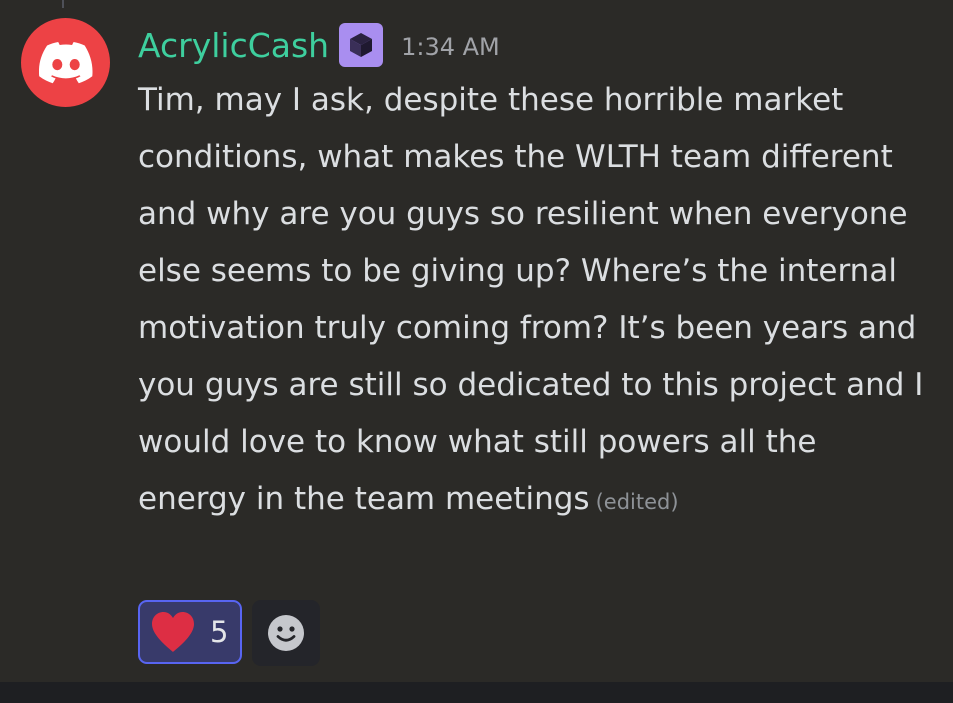 This screenshot has width=953, height=703. What do you see at coordinates (219, 632) in the screenshot?
I see `reaction-count: 5` at bounding box center [219, 632].